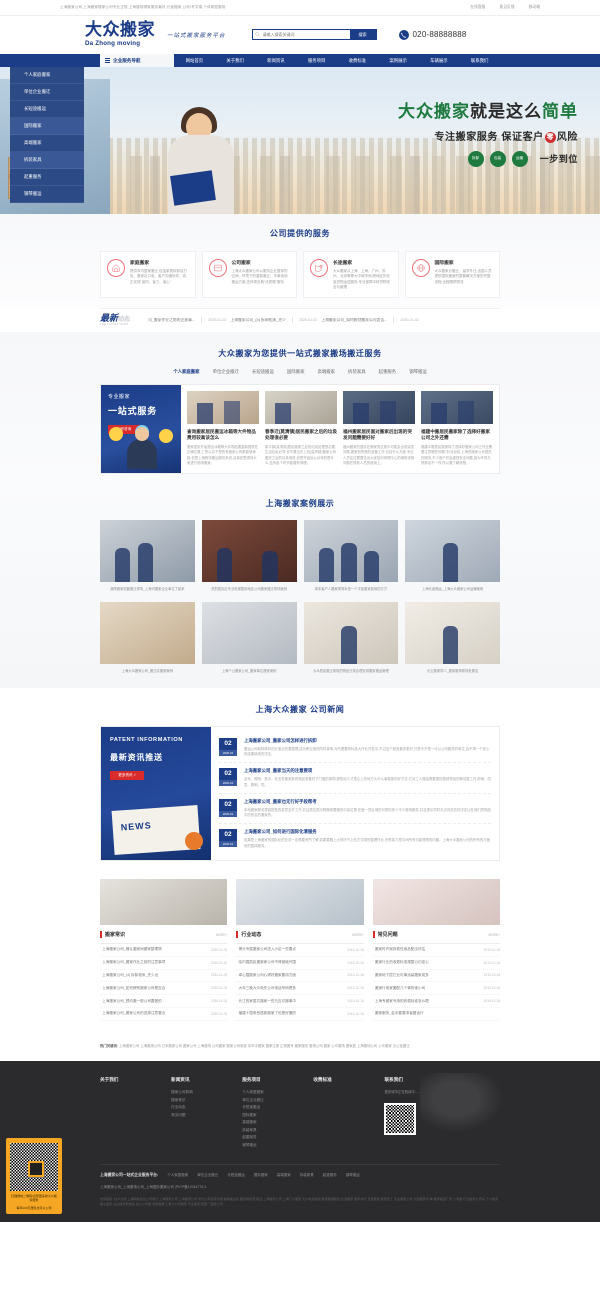 The height and width of the screenshot is (1311, 600). Describe the element at coordinates (195, 61) in the screenshot. I see `nav-item-home: 网站首页` at that location.